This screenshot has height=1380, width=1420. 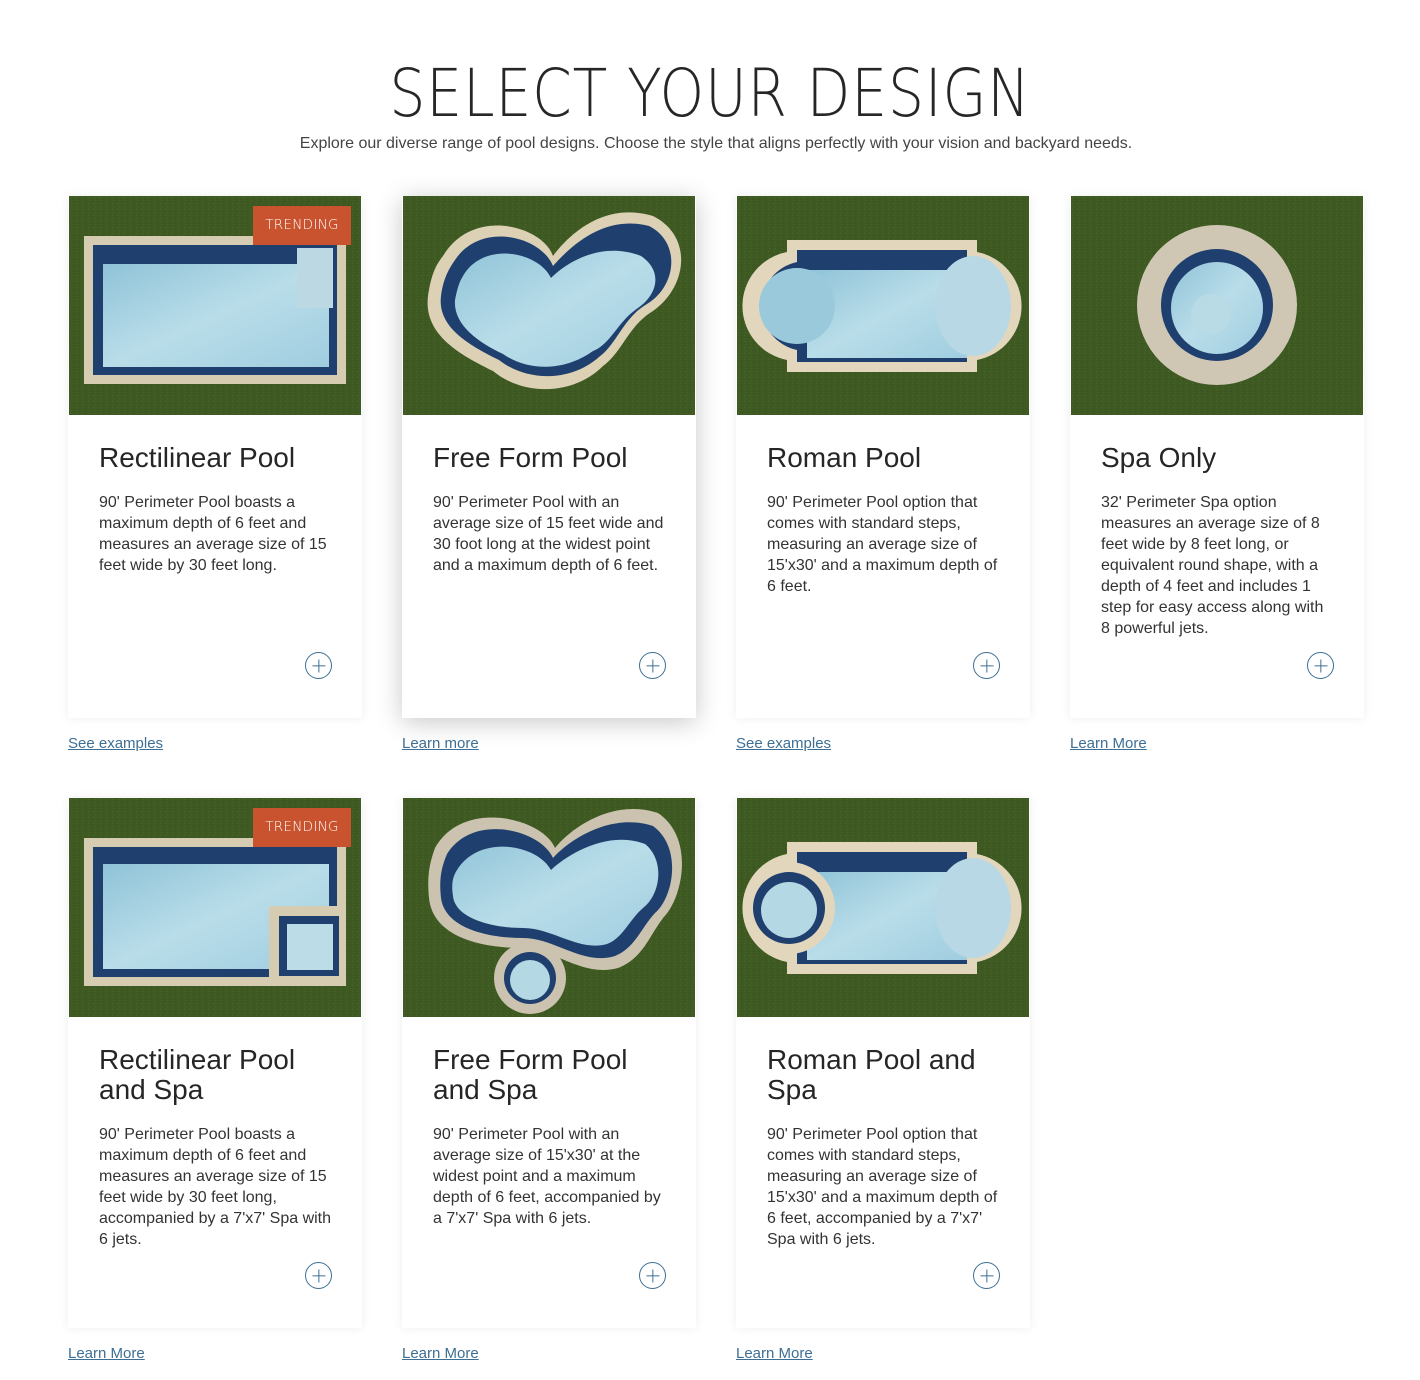 I want to click on card-title: Free Form Pool and Spa, so click(x=530, y=1074).